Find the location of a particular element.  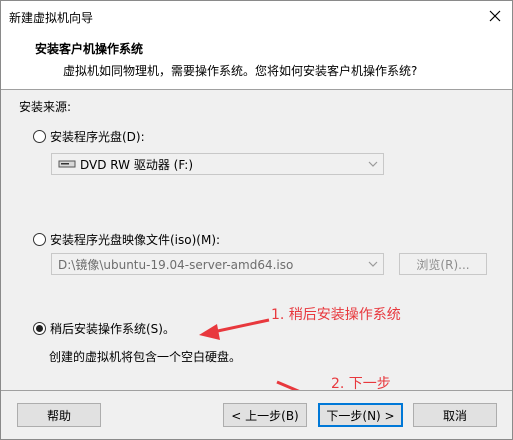

help-button: 帮助 is located at coordinates (59, 415).